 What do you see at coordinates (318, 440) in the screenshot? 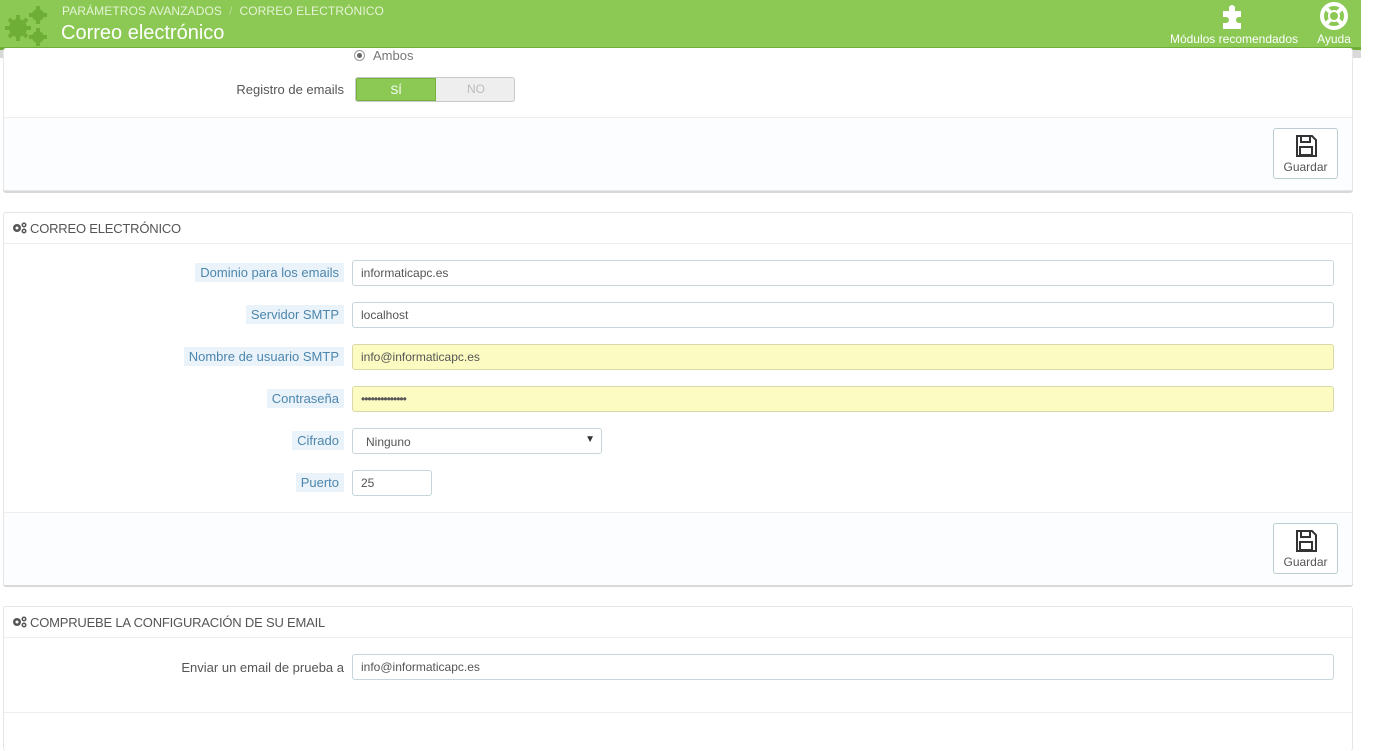
I see `encryption-label: Cifrado` at bounding box center [318, 440].